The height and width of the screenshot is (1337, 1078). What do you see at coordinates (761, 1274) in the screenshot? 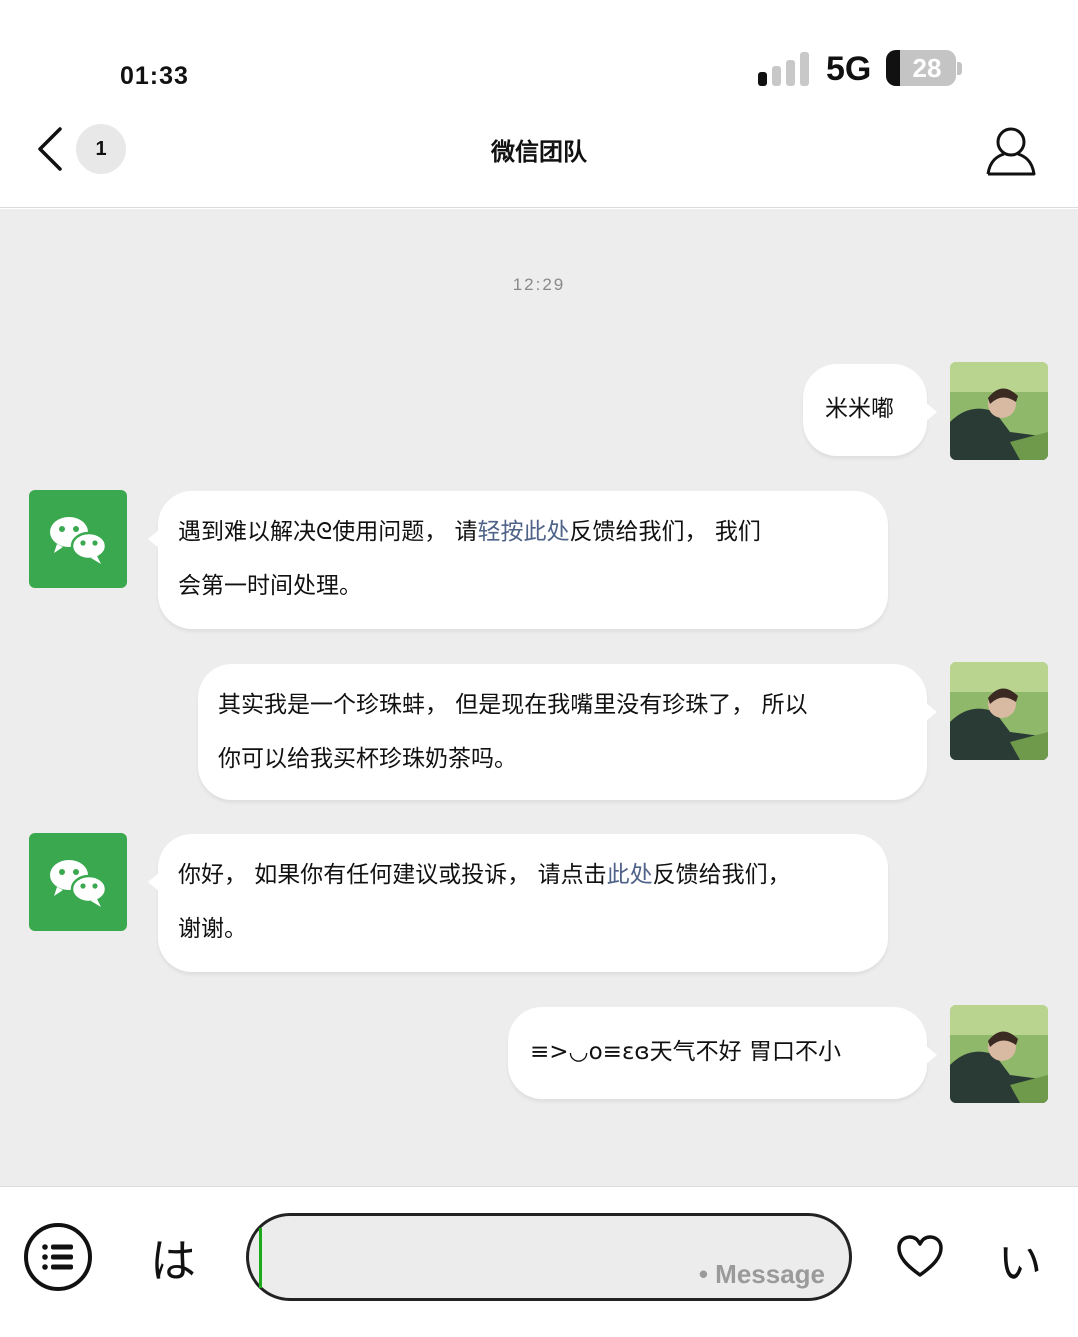
I see `message-placeholder: • Message` at bounding box center [761, 1274].